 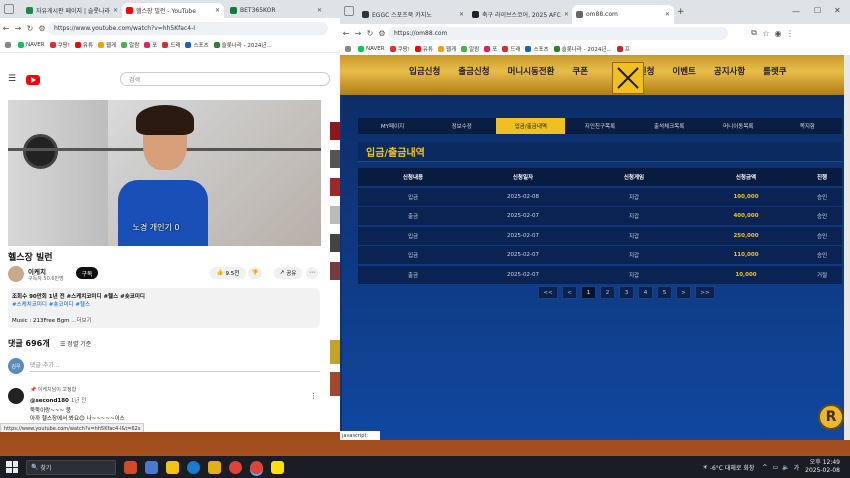 What do you see at coordinates (790, 33) in the screenshot?
I see `browser-menu-icon: ⋮` at bounding box center [790, 33].